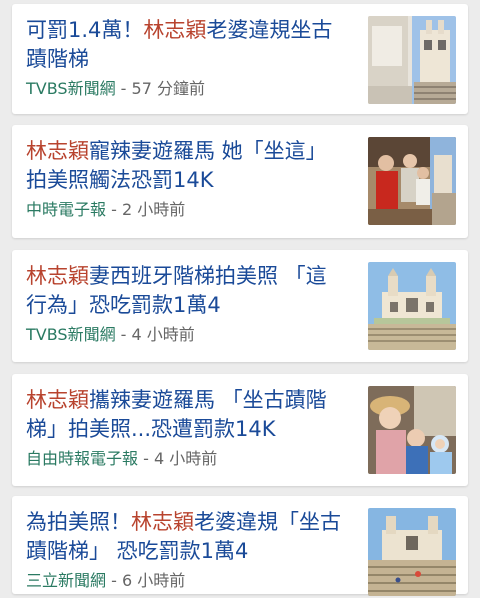 The width and height of the screenshot is (480, 598). I want to click on news-source: 中時電子報, so click(66, 209).